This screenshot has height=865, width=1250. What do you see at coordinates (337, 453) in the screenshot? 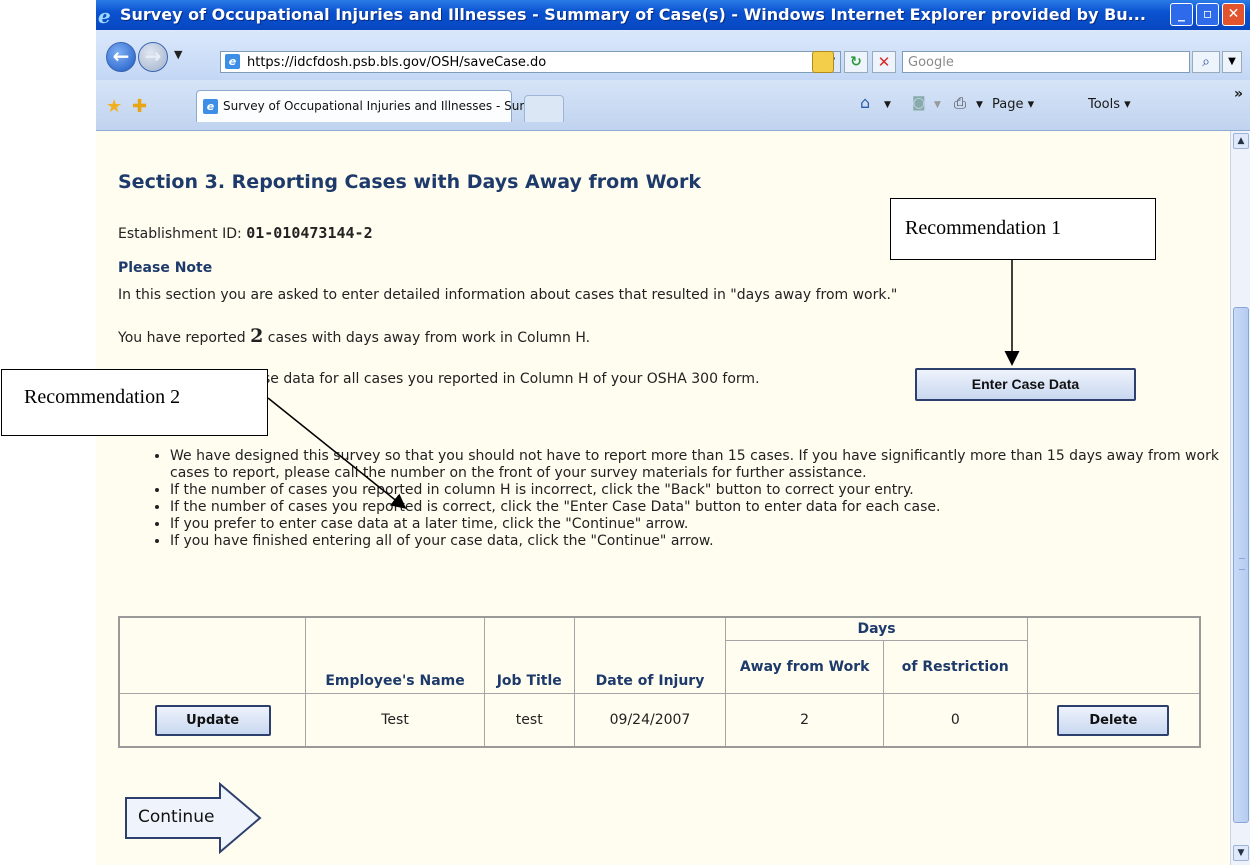
I see `recommendation-2-arrow` at bounding box center [337, 453].